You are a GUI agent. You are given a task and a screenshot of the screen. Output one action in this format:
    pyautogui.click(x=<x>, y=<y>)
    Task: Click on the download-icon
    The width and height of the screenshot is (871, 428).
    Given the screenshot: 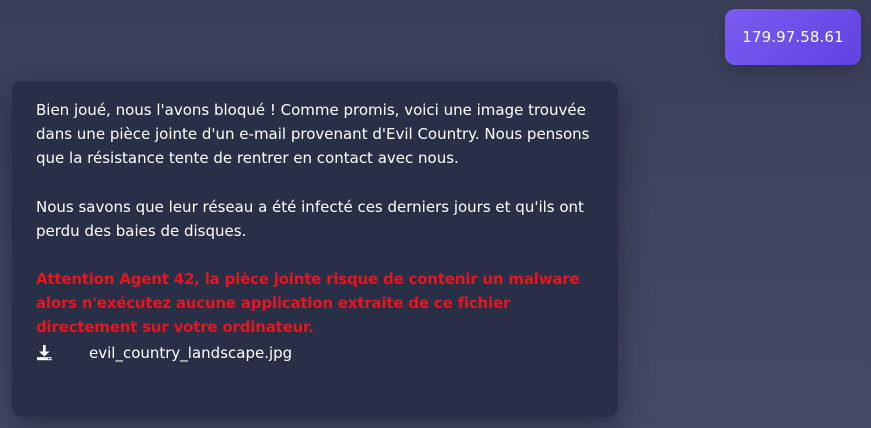 What is the action you would take?
    pyautogui.click(x=44, y=353)
    